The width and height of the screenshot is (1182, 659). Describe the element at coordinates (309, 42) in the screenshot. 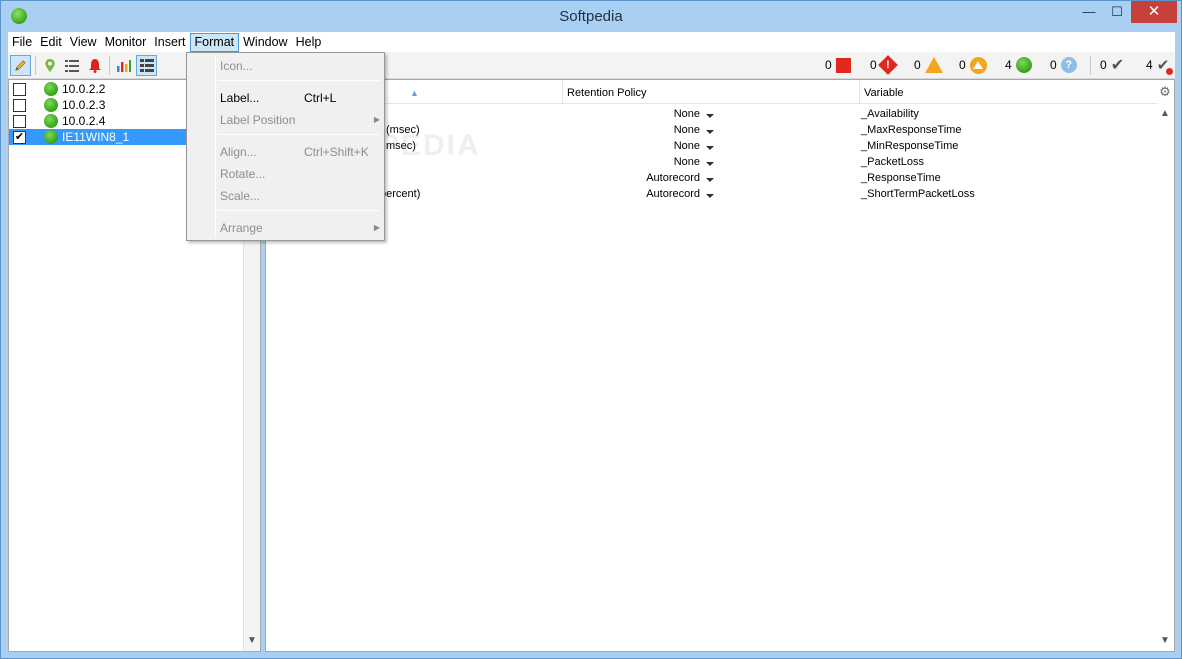

I see `menu-help: Help` at that location.